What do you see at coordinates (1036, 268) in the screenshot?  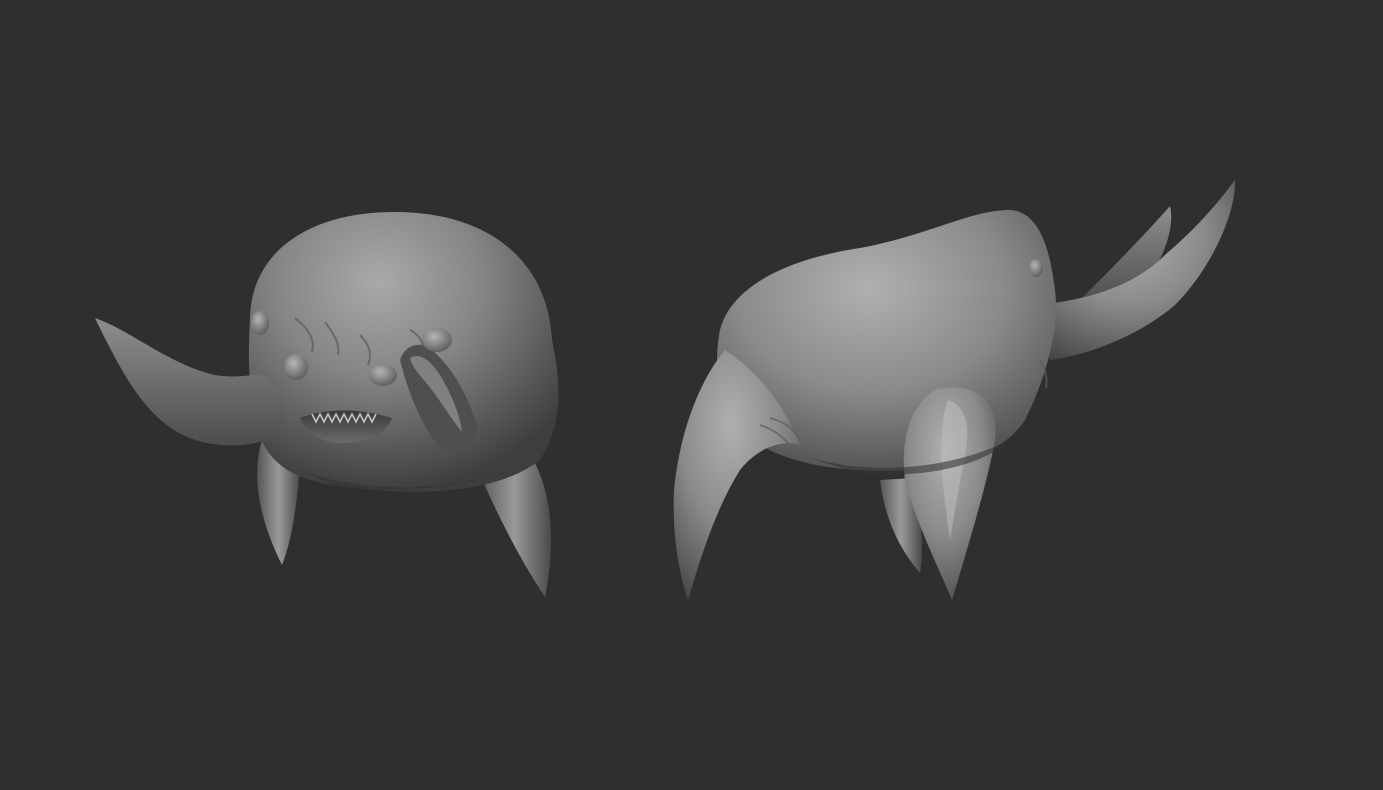 I see `side-view-eye` at bounding box center [1036, 268].